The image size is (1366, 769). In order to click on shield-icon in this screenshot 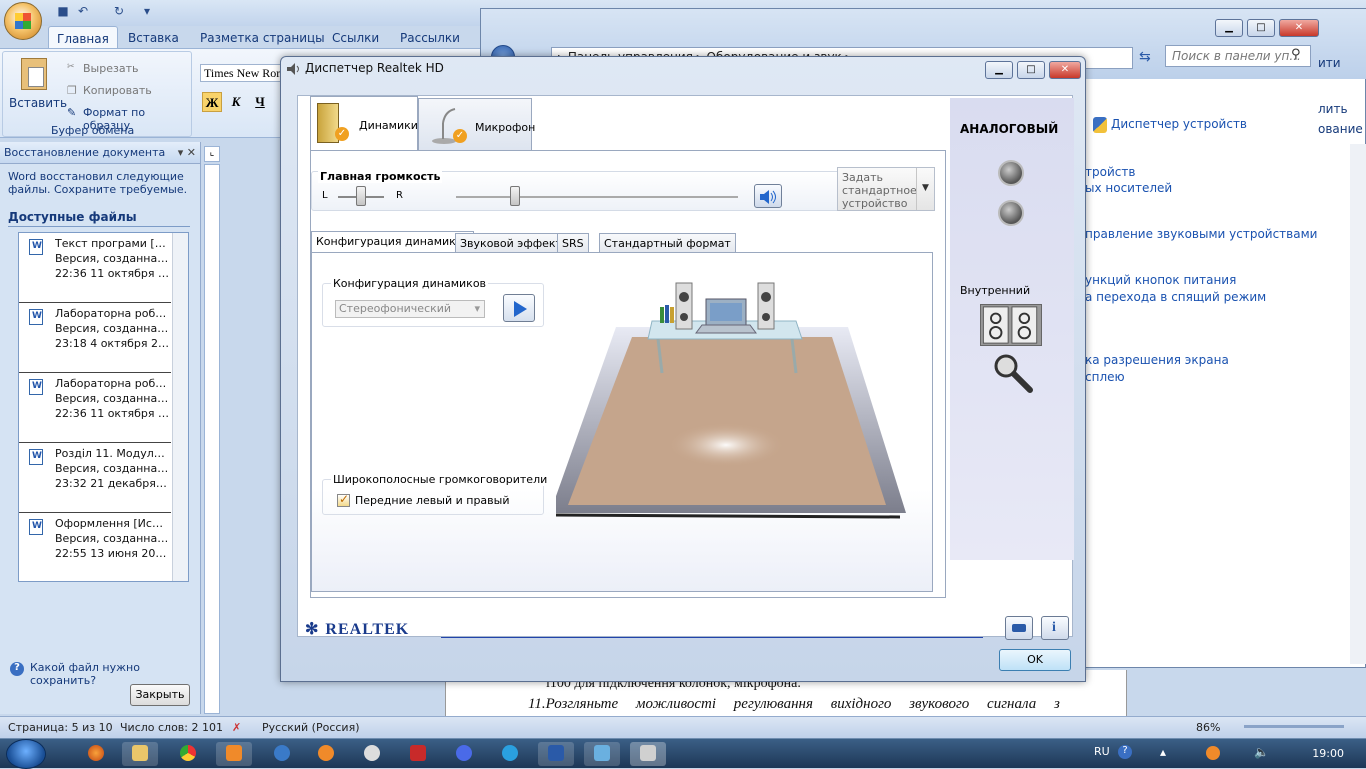, I will do `click(1100, 125)`.